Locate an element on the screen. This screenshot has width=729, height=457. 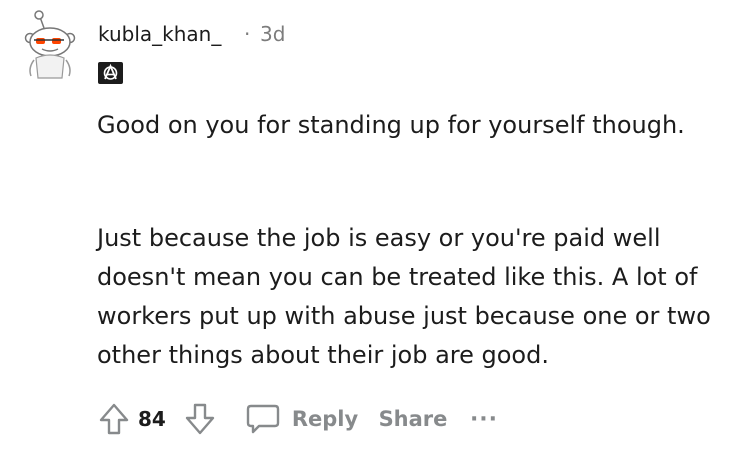
snoo-avatar-icon is located at coordinates (50, 44).